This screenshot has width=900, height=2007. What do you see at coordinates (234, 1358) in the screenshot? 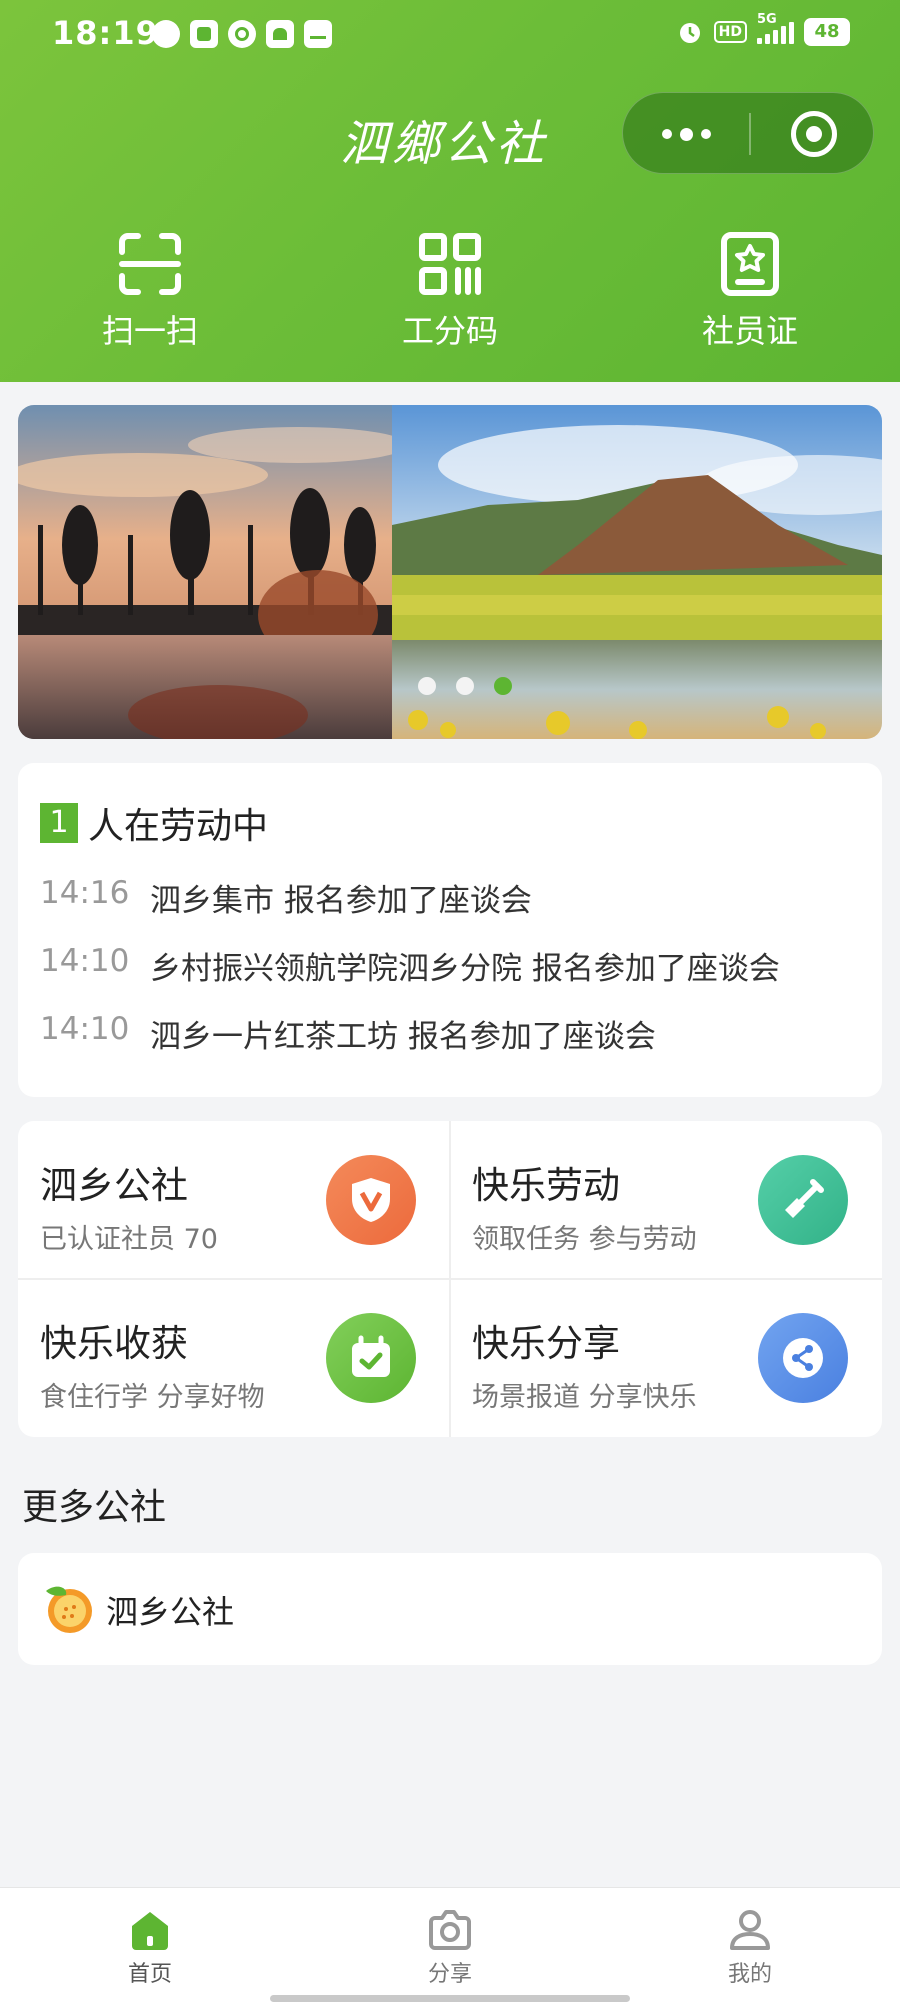
I see `feature-harvest: 快乐收获 食住行学 分享好物` at bounding box center [234, 1358].